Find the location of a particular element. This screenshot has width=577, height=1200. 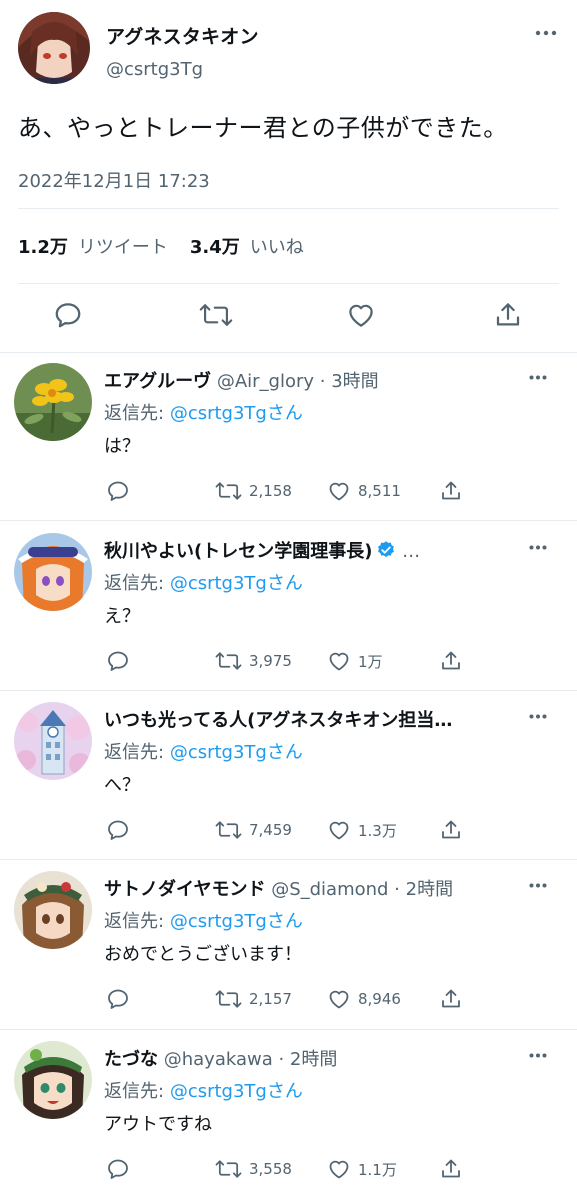

like-button: 1万 is located at coordinates (355, 661).